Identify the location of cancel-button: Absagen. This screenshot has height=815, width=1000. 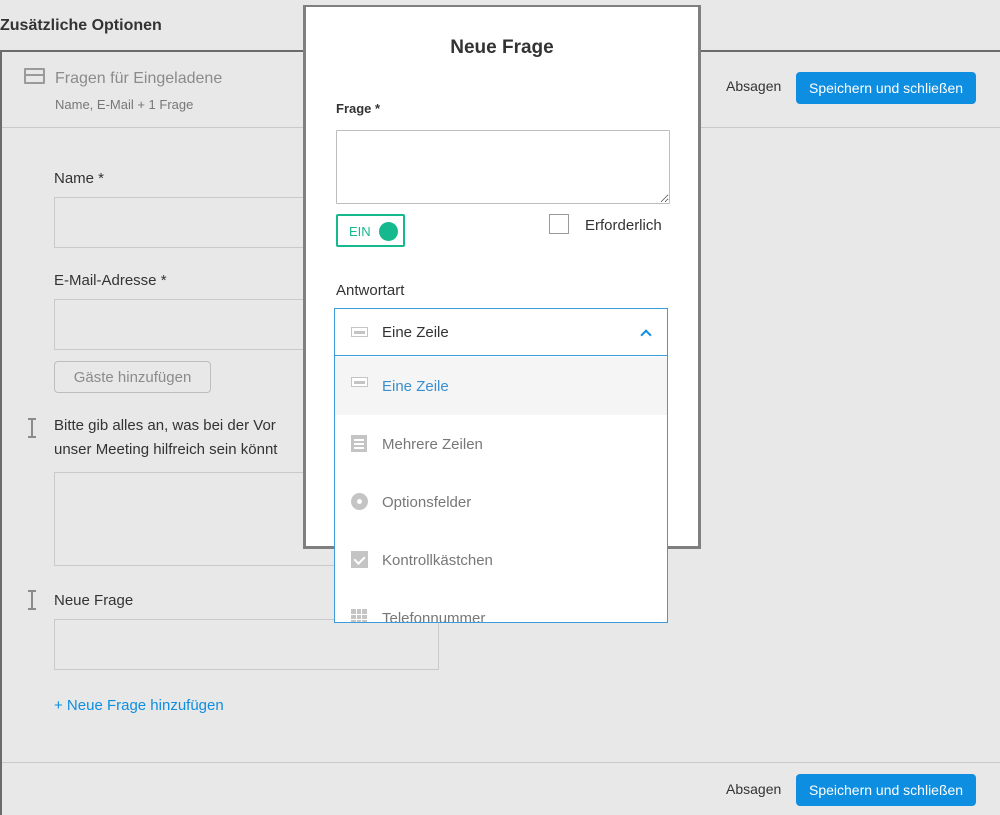
(753, 86).